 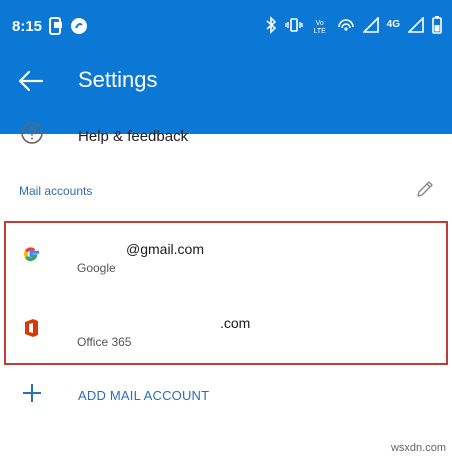 What do you see at coordinates (96, 268) in the screenshot?
I see `account-provider: Google` at bounding box center [96, 268].